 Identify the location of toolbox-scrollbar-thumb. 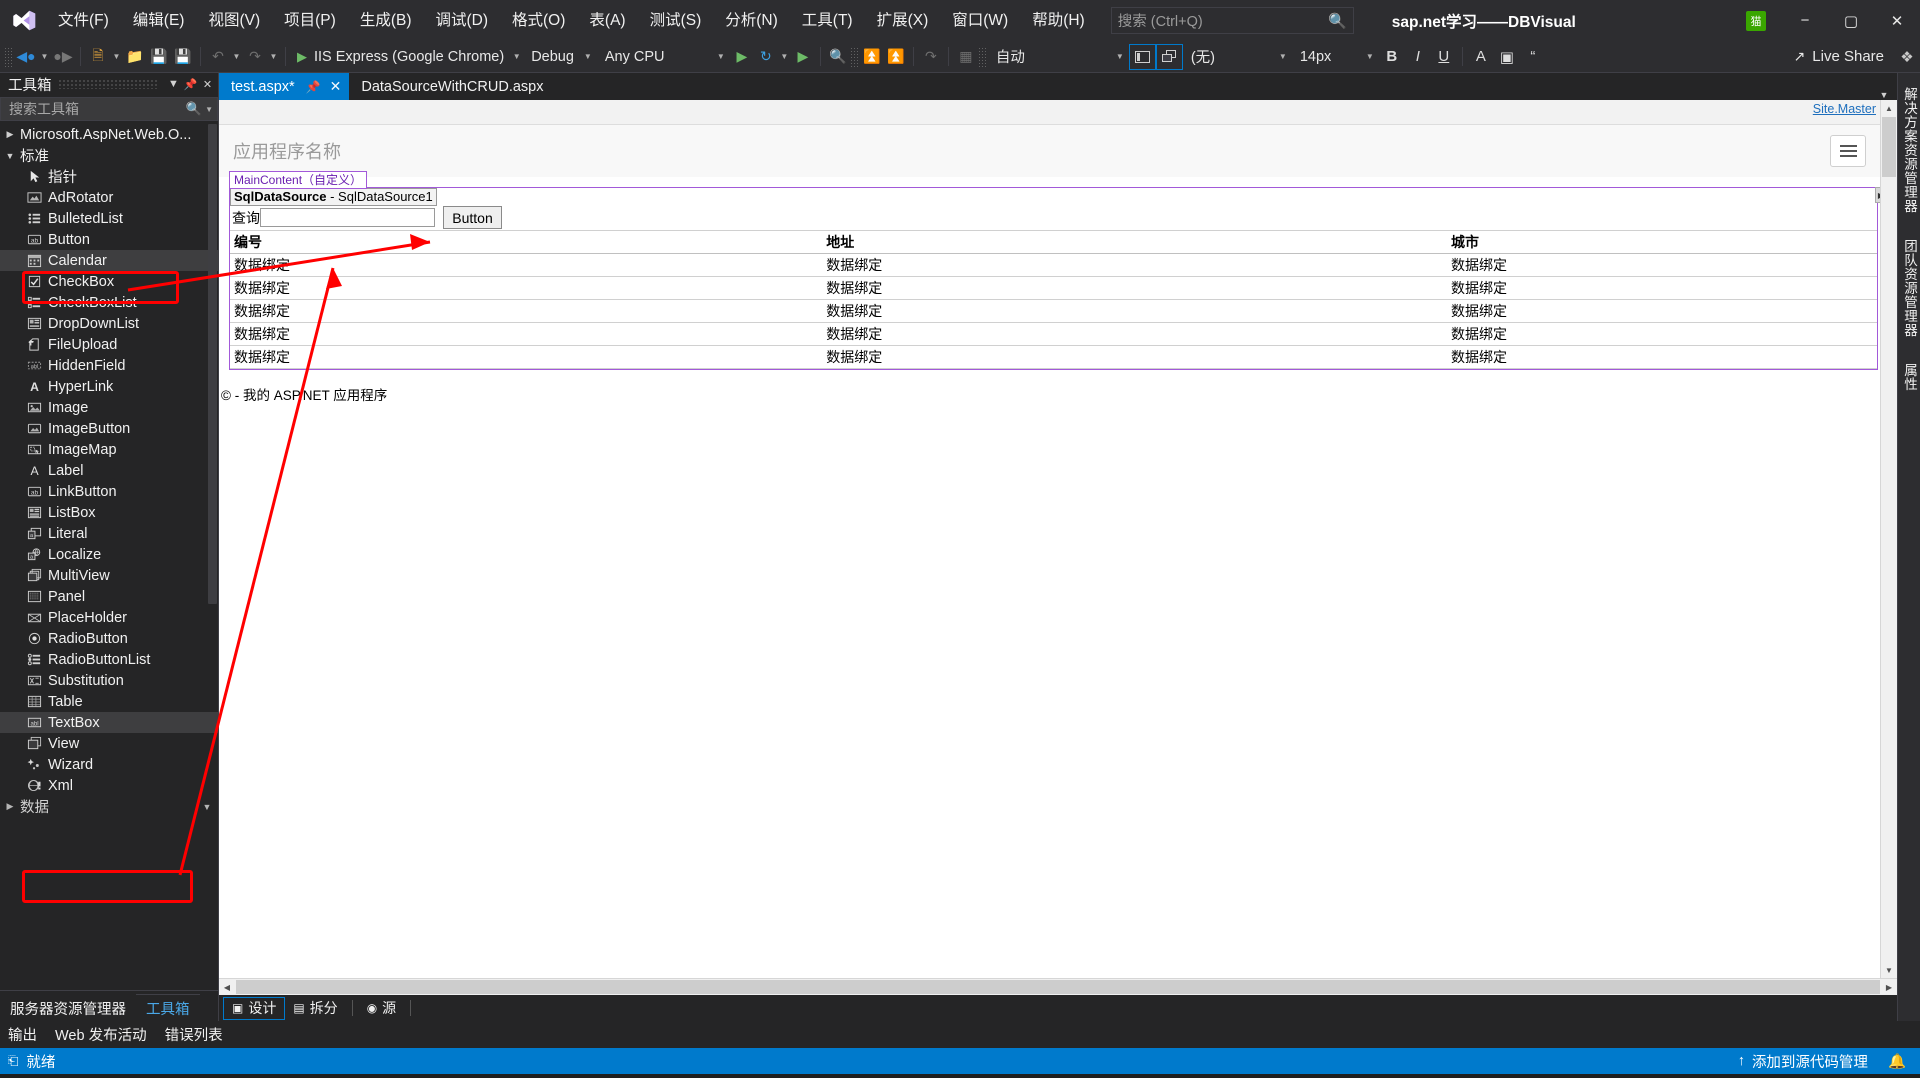
(212, 364).